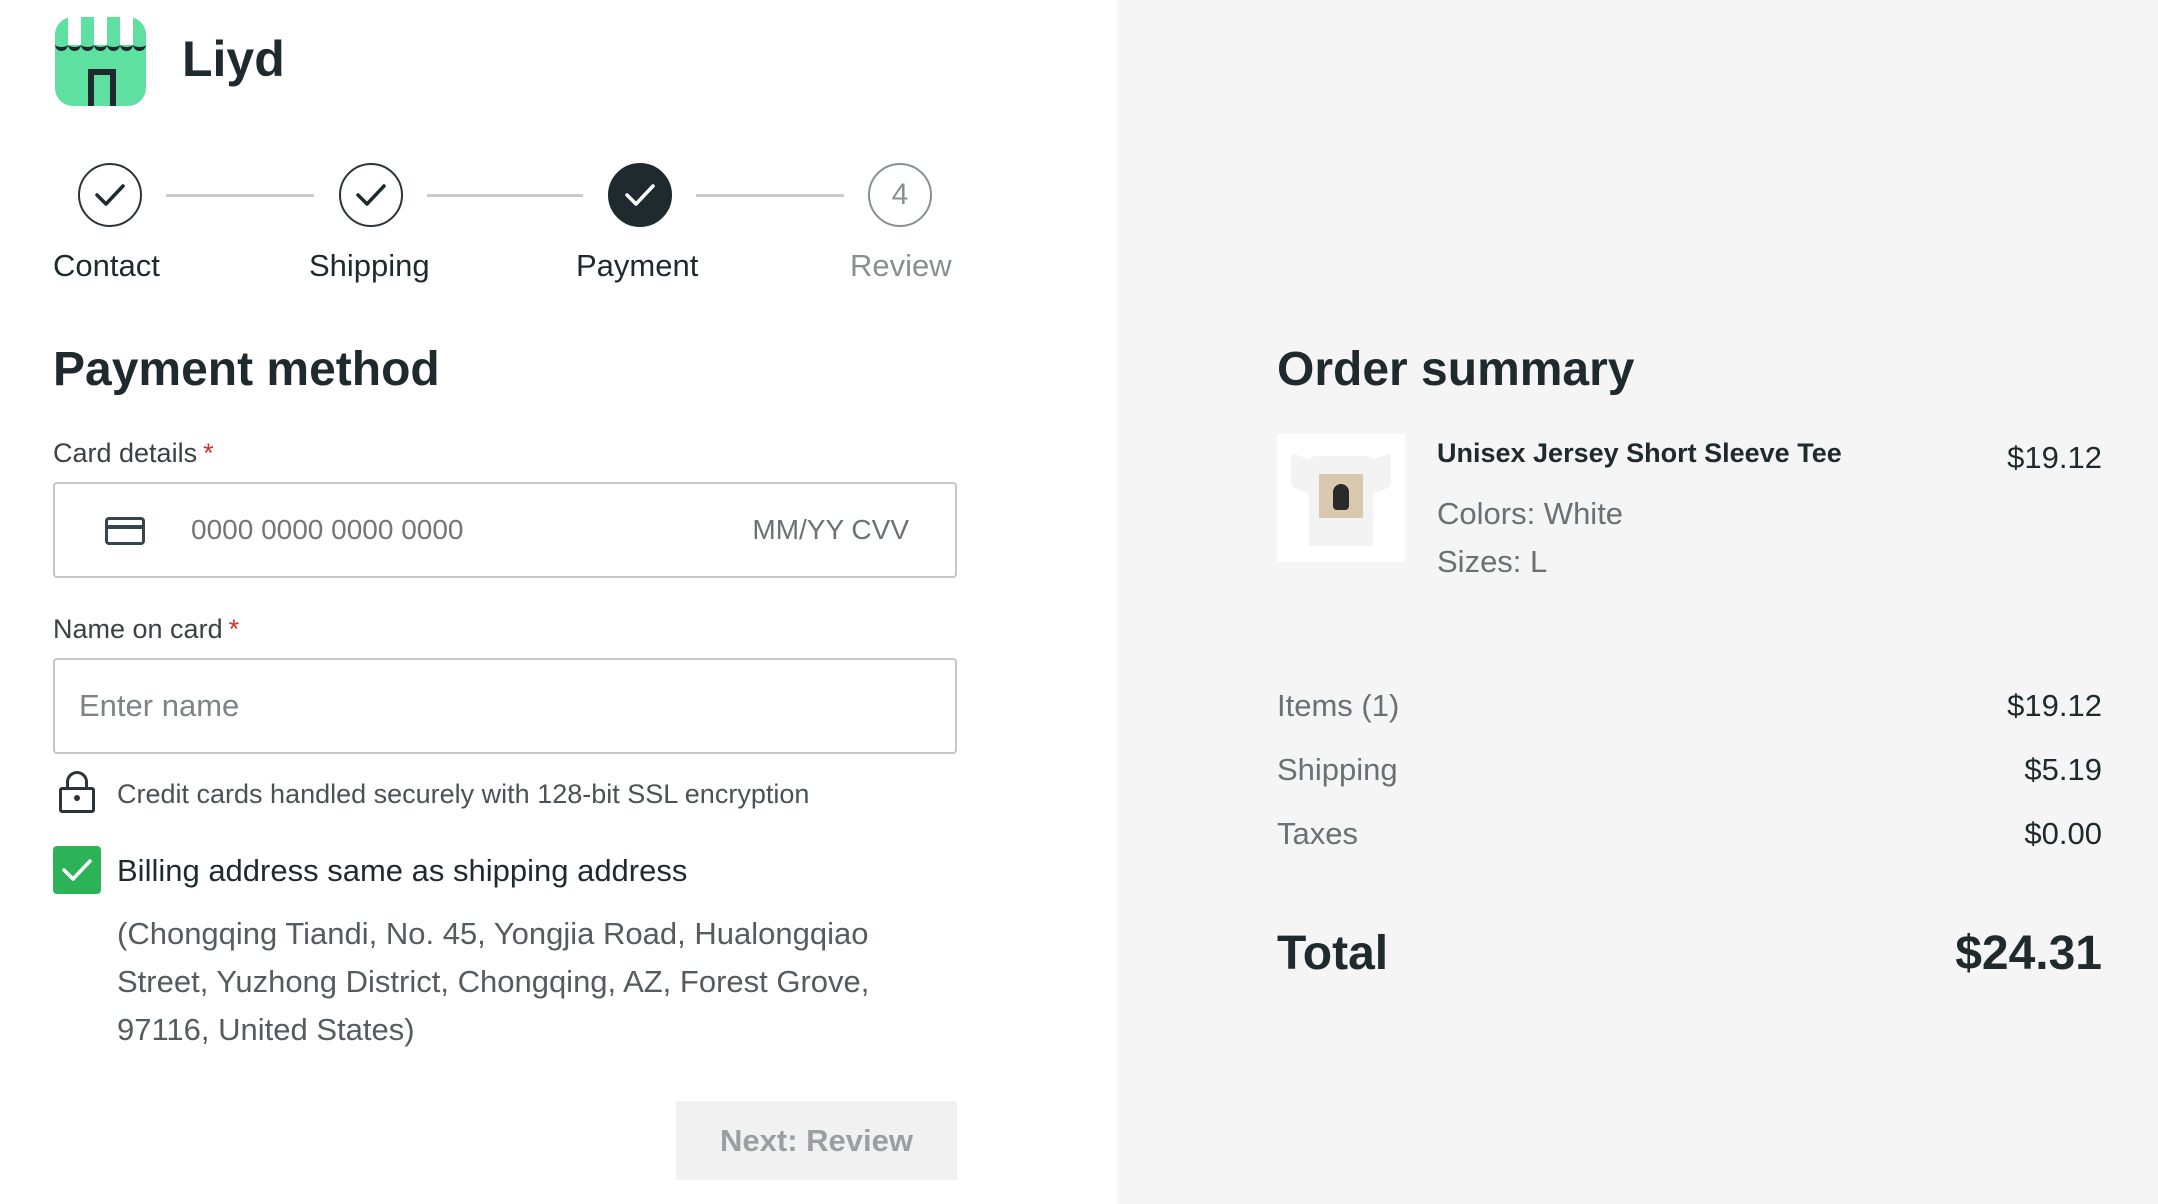 The image size is (2158, 1204). I want to click on step-review-number: 4, so click(900, 195).